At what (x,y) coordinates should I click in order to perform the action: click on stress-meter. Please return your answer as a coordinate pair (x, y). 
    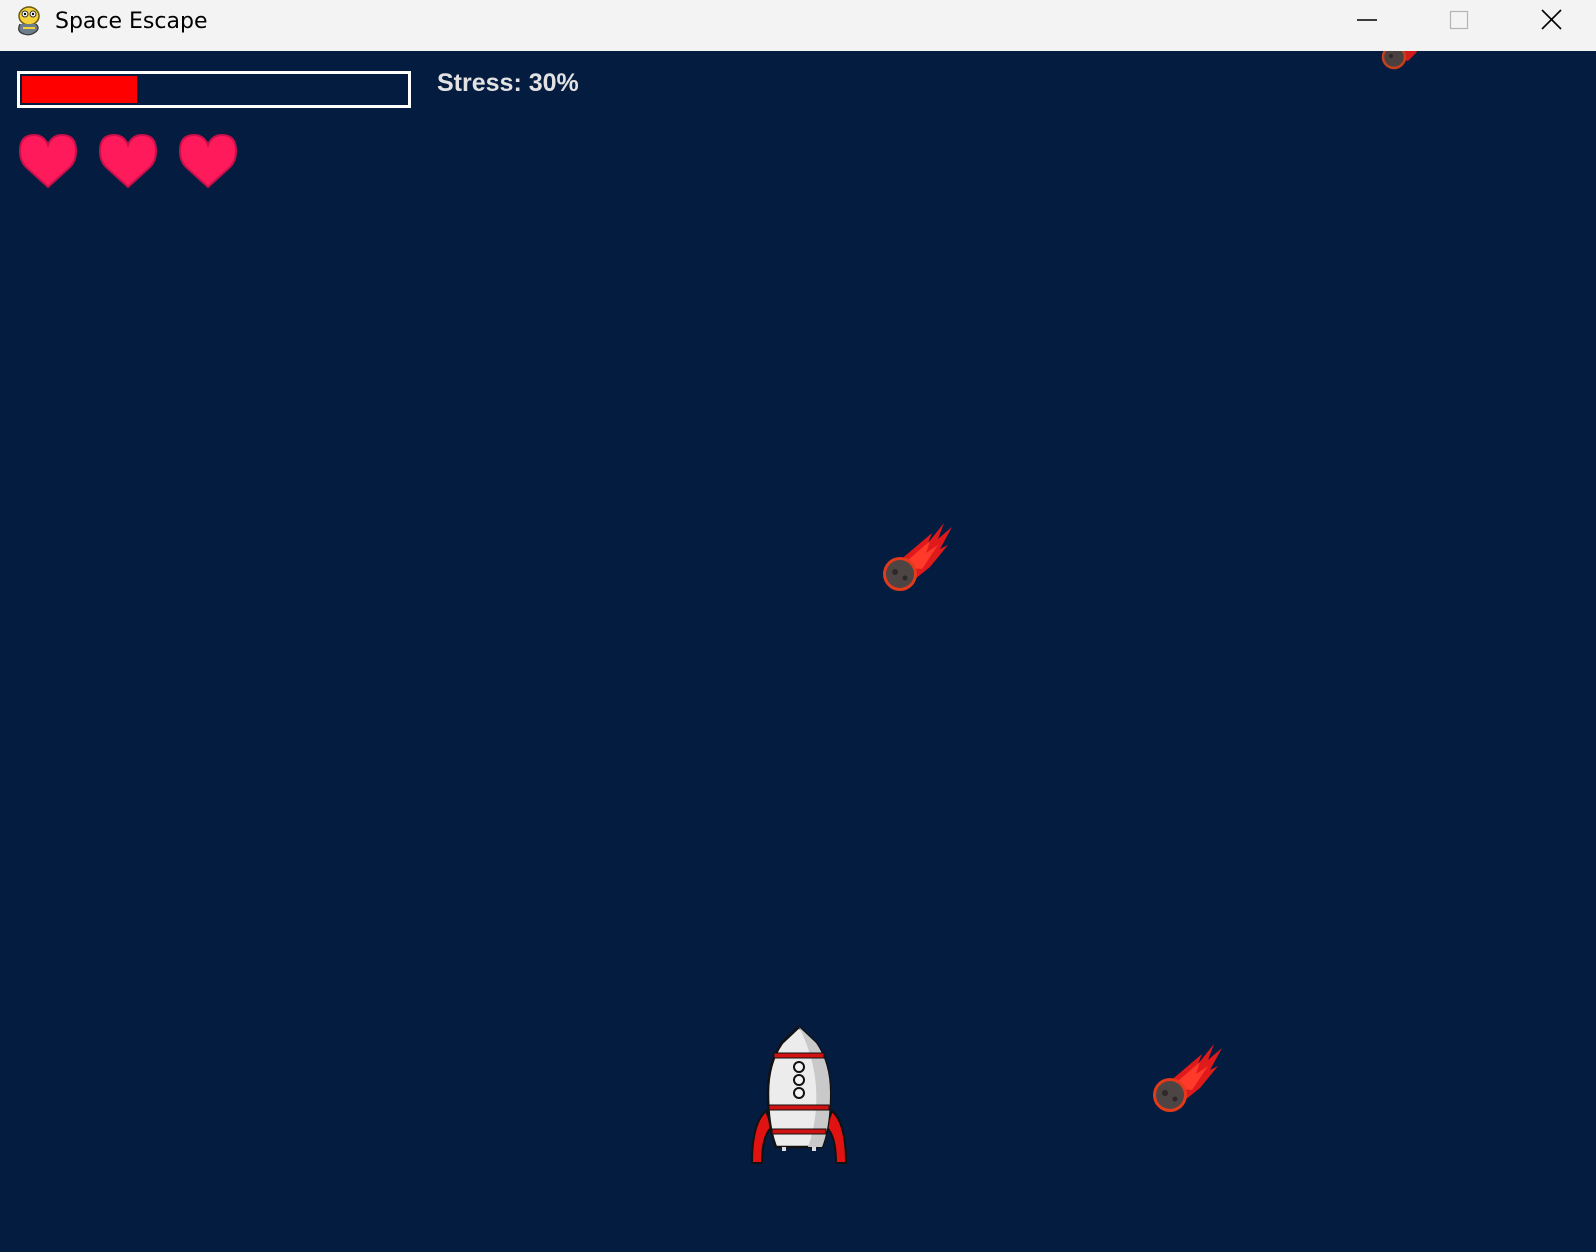
    Looking at the image, I should click on (214, 89).